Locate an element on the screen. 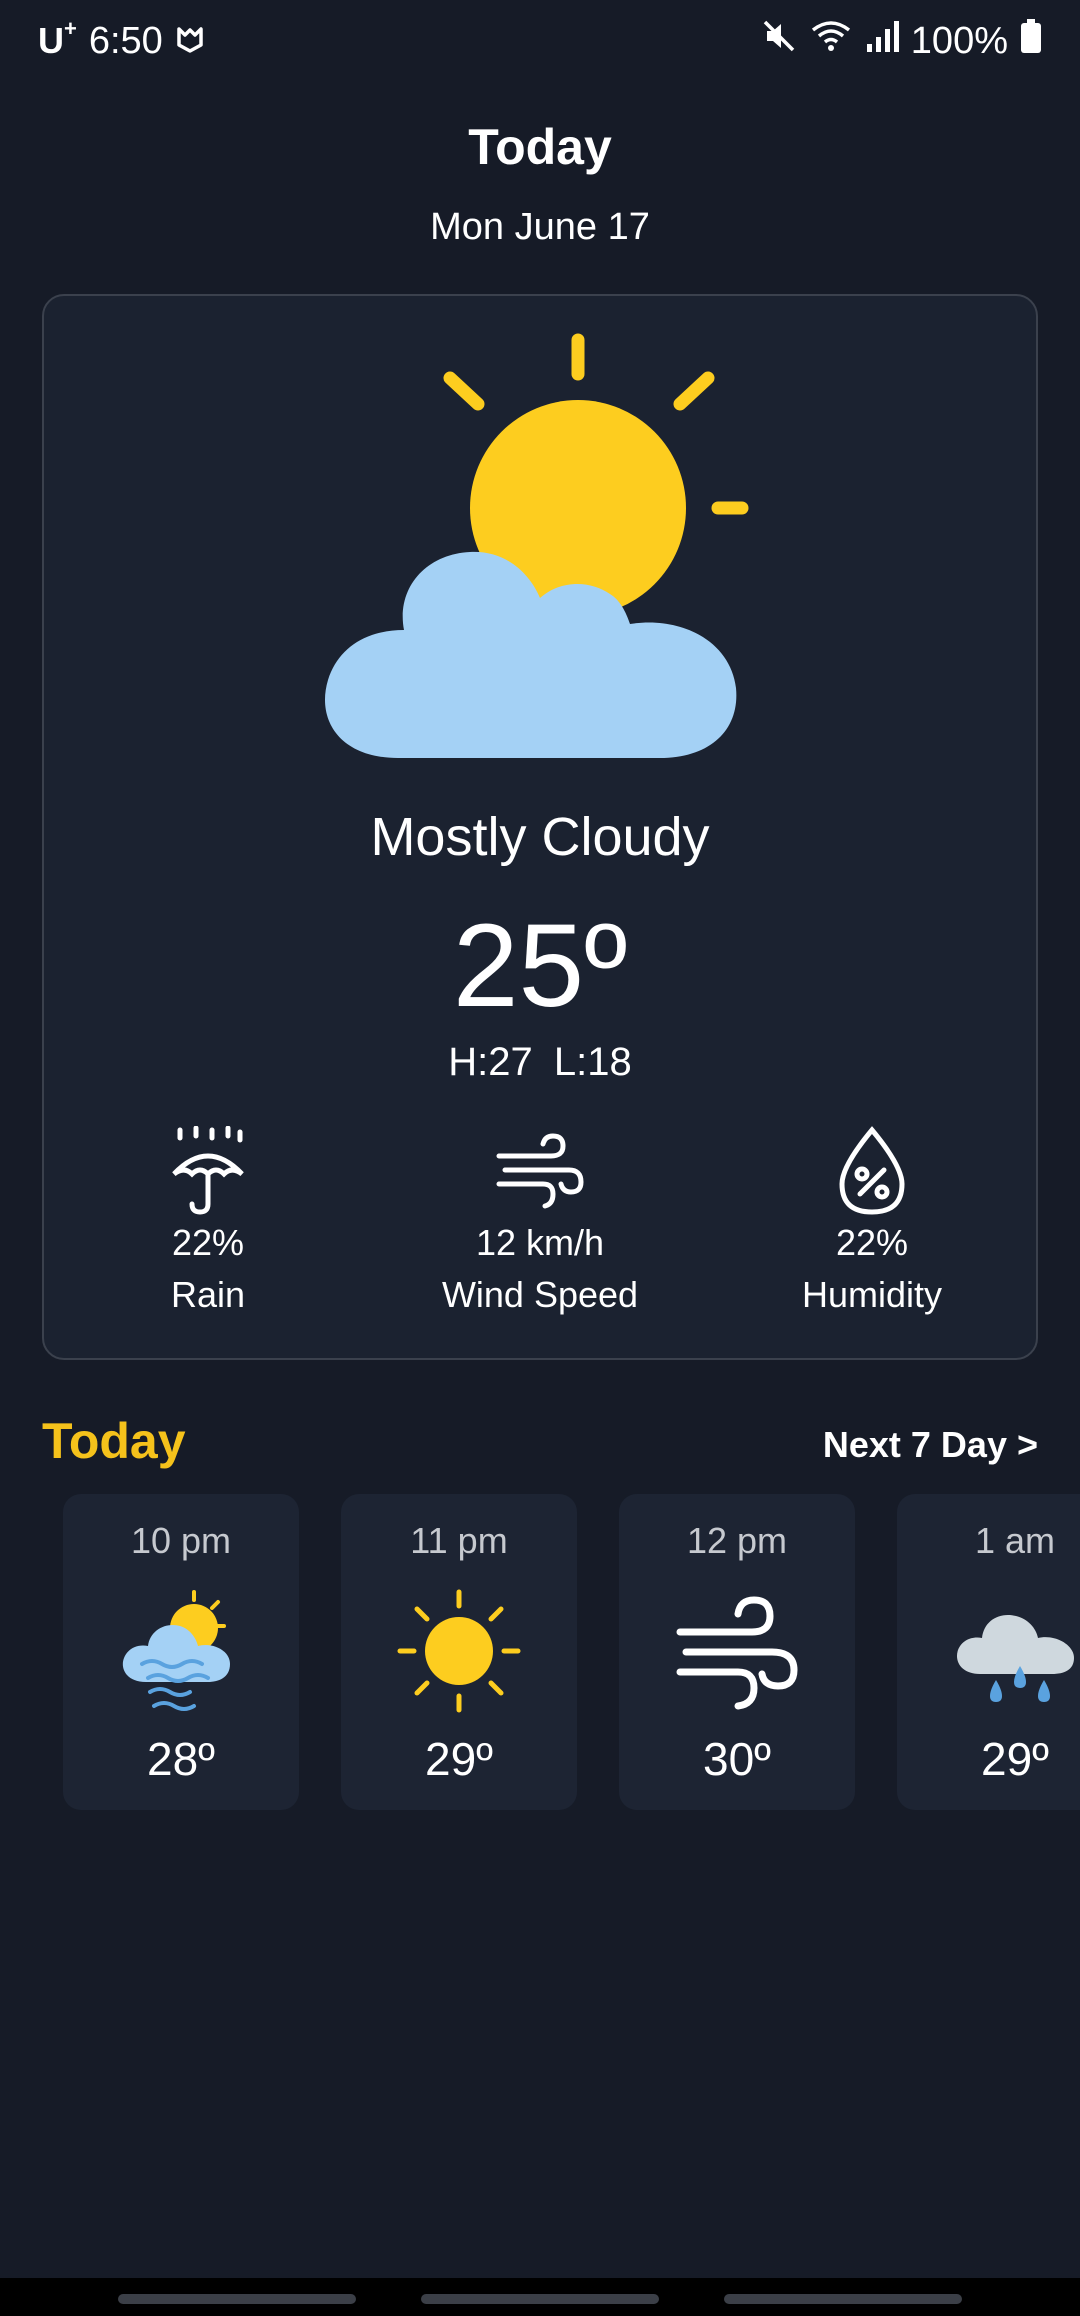 The height and width of the screenshot is (2316, 1080). next-7-day-link: Next 7 Day > is located at coordinates (930, 1445).